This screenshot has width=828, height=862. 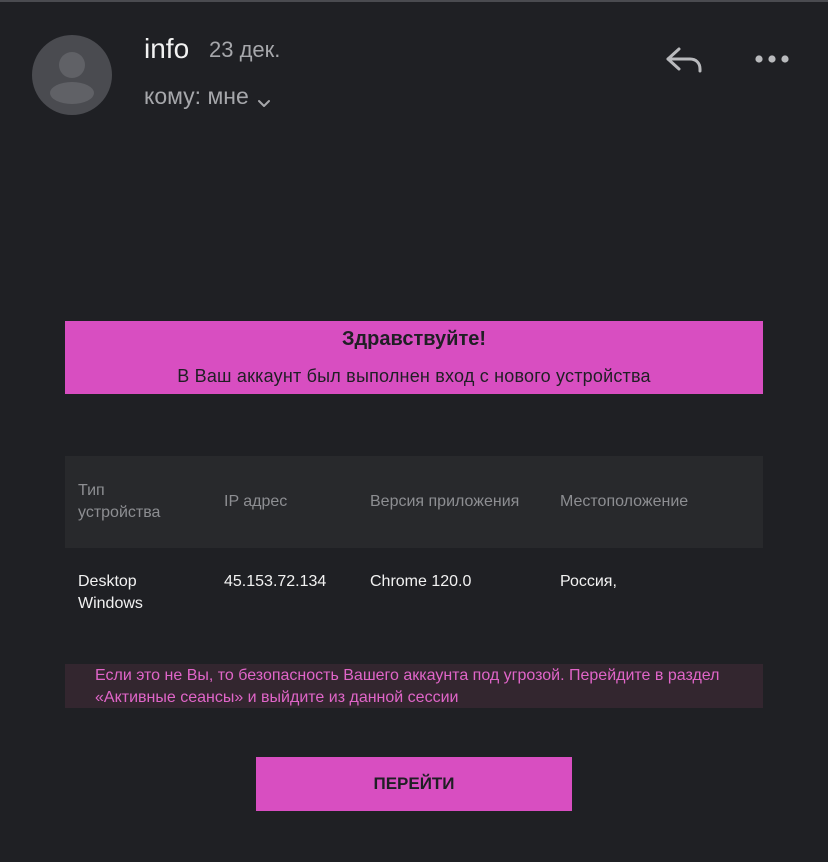 What do you see at coordinates (414, 784) in the screenshot?
I see `go-button: ПЕРЕЙТИ` at bounding box center [414, 784].